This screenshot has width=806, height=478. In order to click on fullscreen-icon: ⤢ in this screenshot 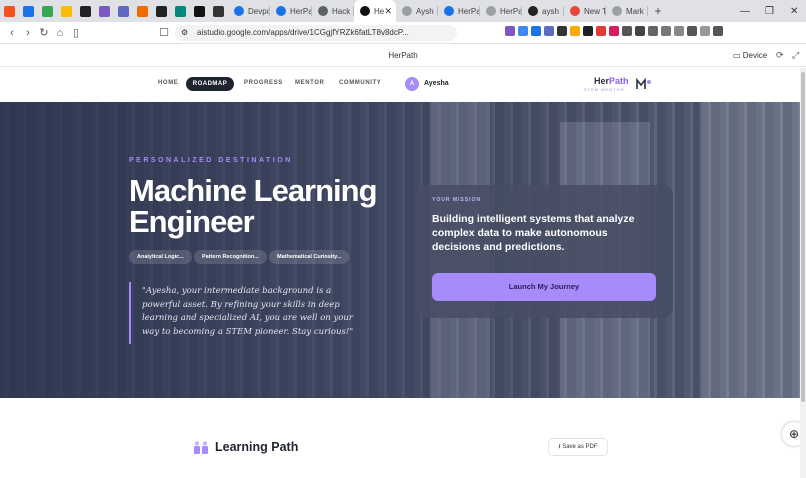, I will do `click(795, 55)`.